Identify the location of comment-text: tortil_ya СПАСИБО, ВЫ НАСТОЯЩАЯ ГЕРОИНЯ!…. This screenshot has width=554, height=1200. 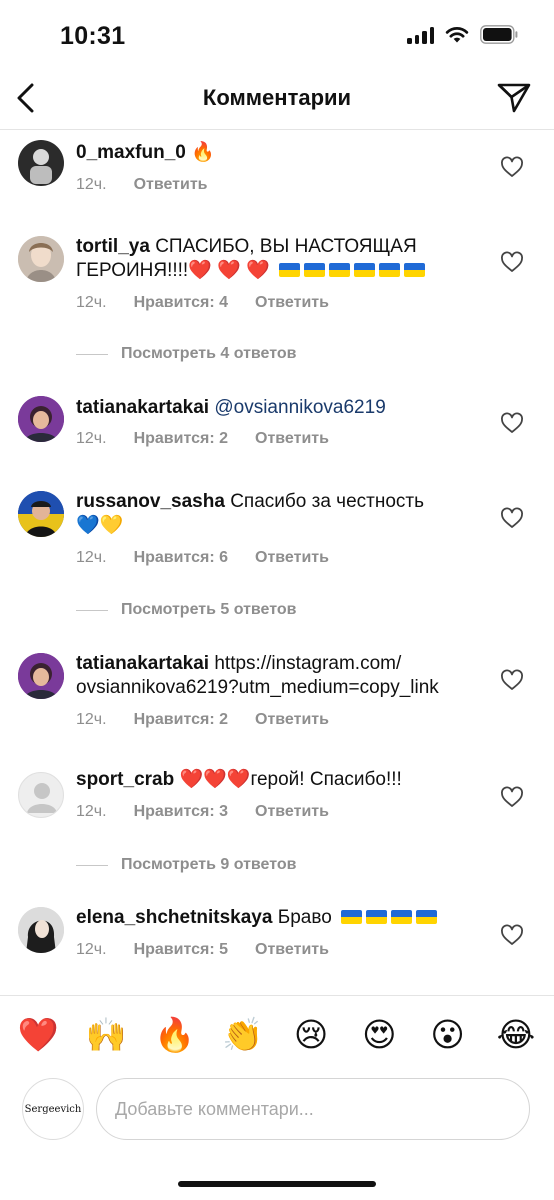
(281, 259).